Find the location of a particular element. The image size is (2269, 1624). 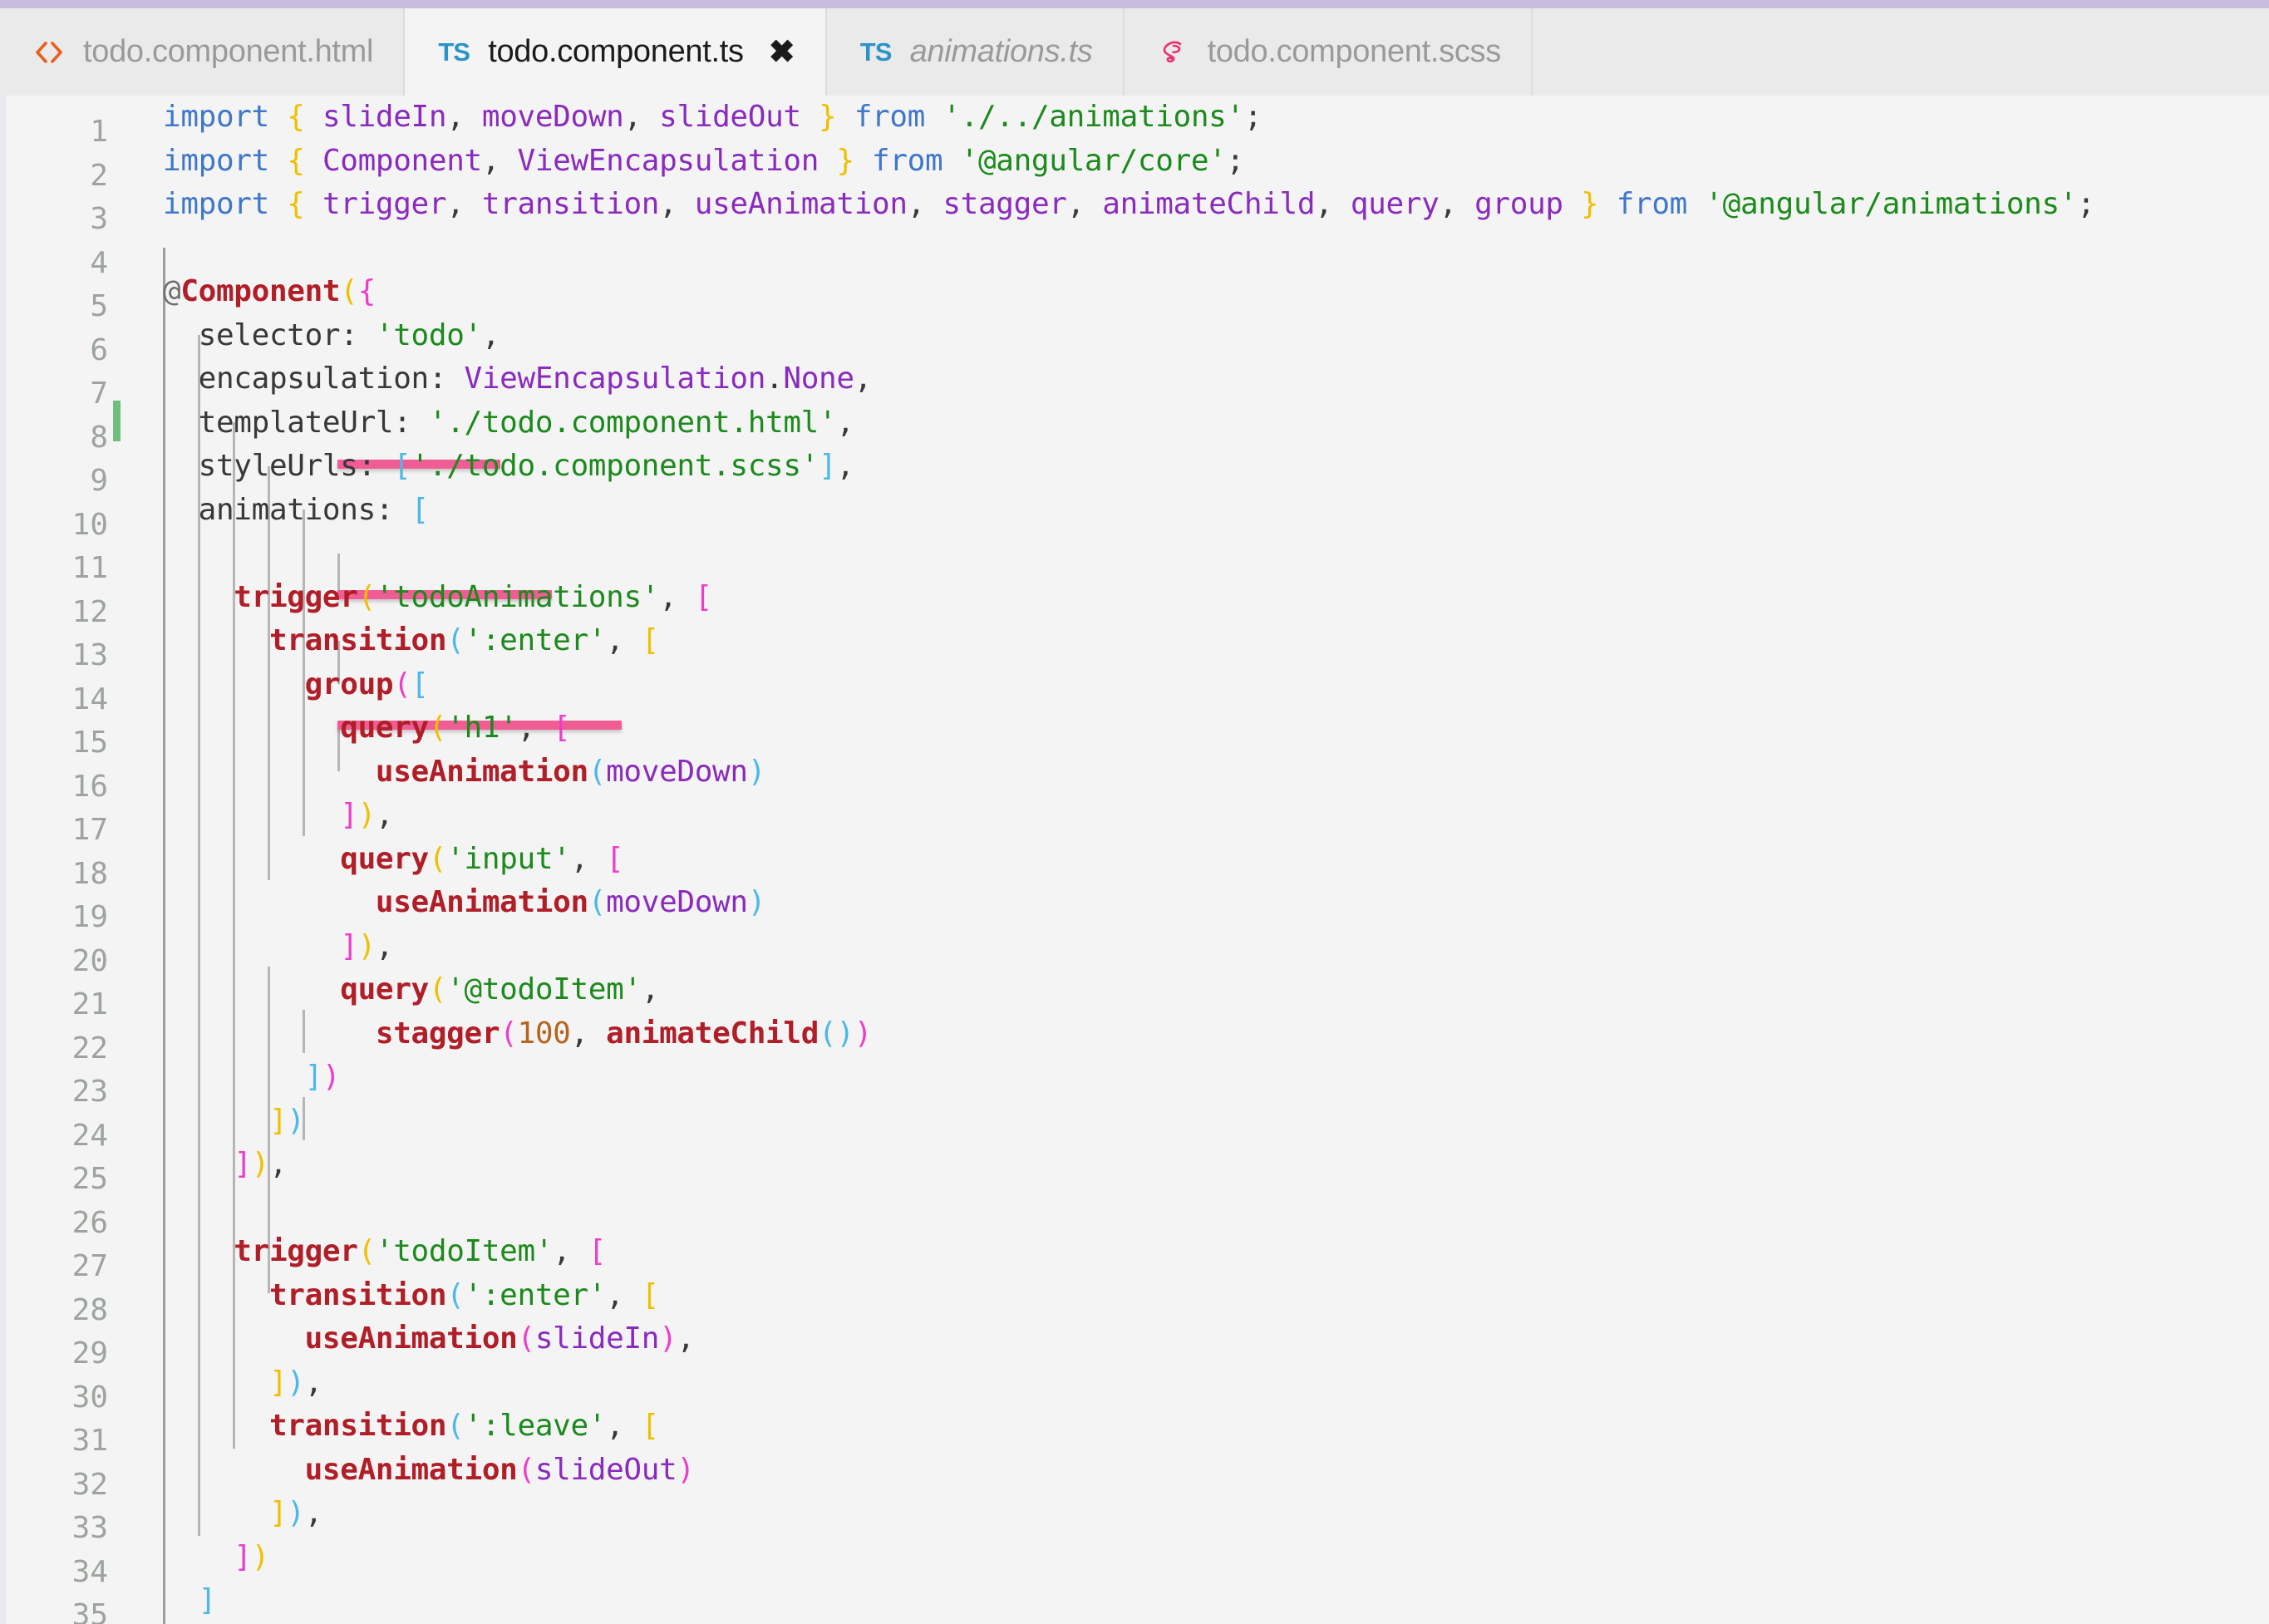

code-line: 27 trigger('todoItem', [ is located at coordinates (1134, 1256).